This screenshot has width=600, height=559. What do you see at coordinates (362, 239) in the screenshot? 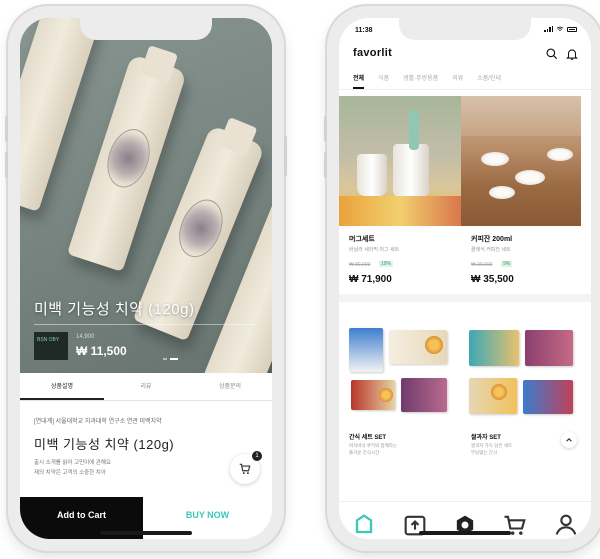
I see `product-name: 머그세트` at bounding box center [362, 239].